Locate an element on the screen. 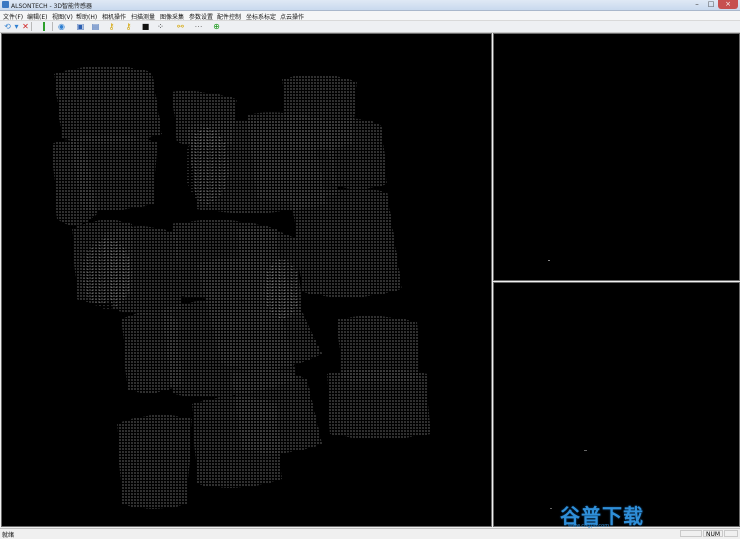  menu-view: 视图(V) is located at coordinates (62, 16).